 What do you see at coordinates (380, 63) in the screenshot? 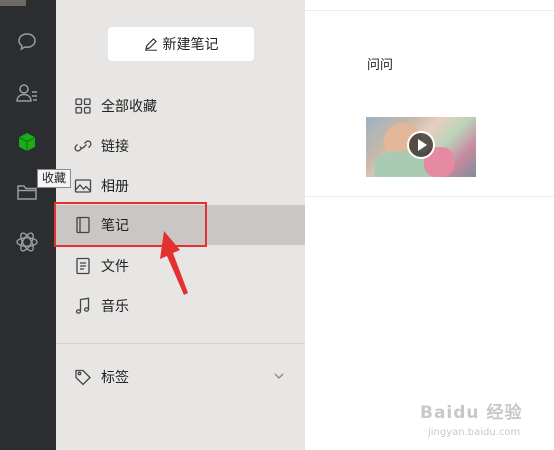
I see `favorite-item-title: 问问` at bounding box center [380, 63].